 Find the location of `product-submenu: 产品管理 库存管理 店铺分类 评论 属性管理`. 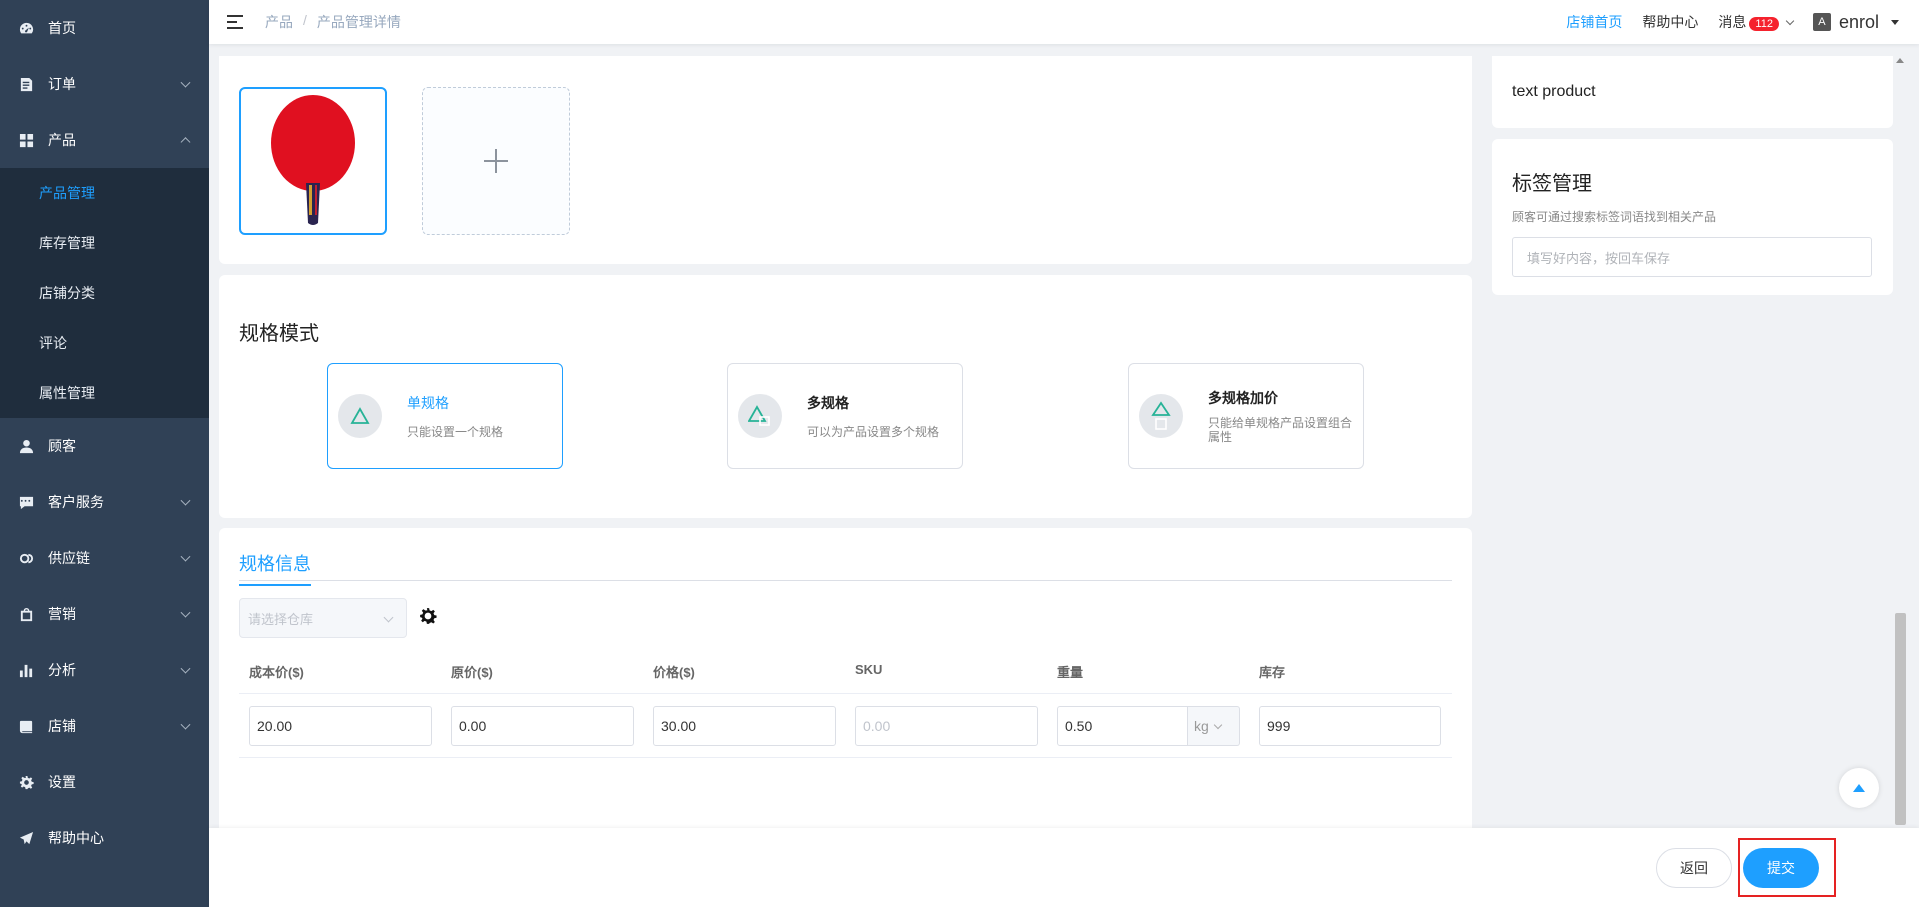

product-submenu: 产品管理 库存管理 店铺分类 评论 属性管理 is located at coordinates (104, 293).